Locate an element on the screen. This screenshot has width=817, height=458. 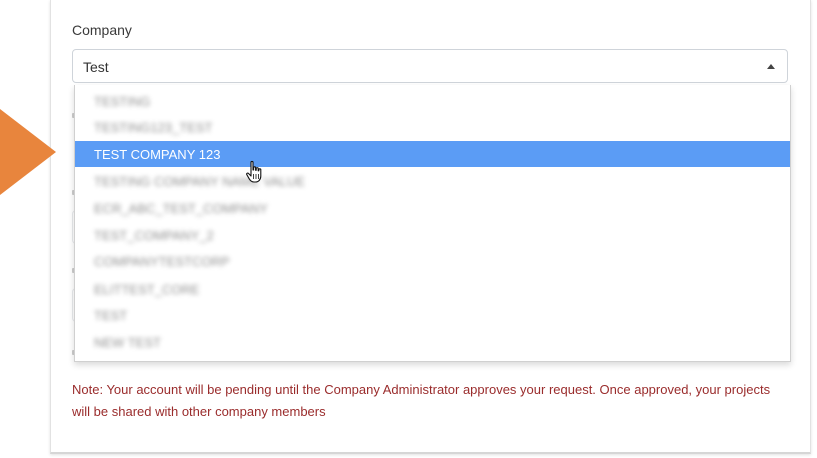
hand-pointer-icon is located at coordinates (254, 171).